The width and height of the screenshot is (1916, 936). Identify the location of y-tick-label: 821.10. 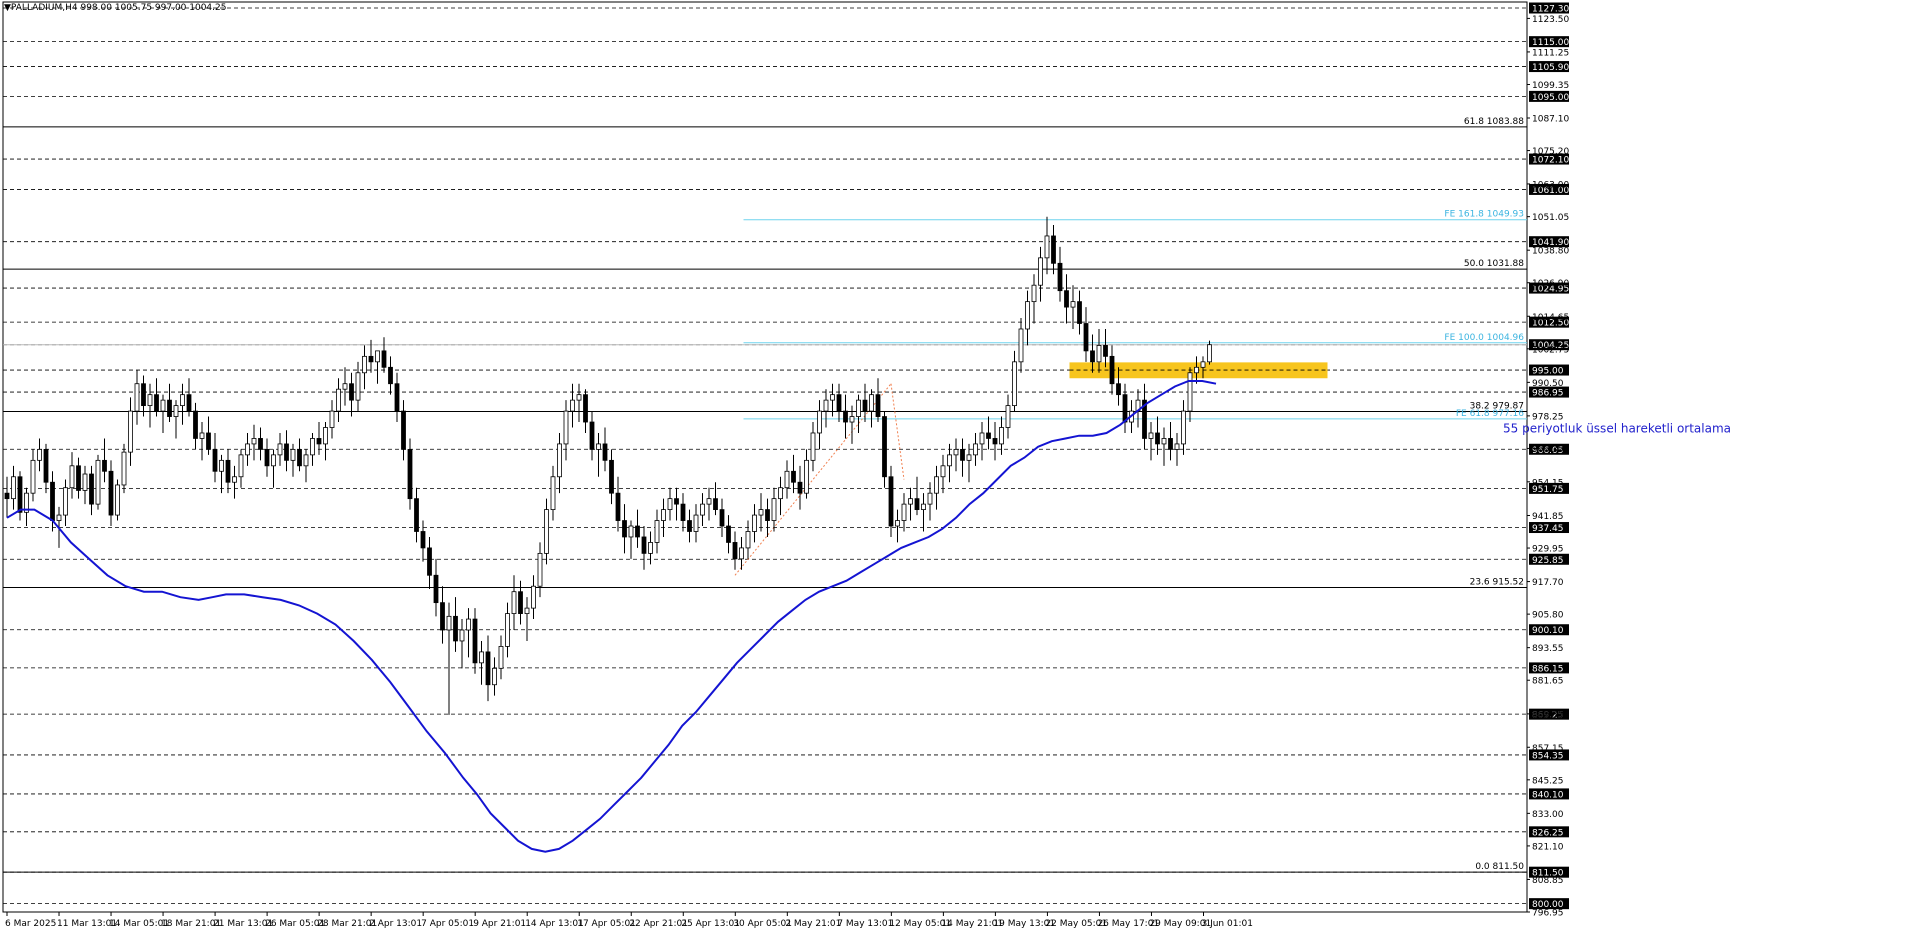
(1548, 847).